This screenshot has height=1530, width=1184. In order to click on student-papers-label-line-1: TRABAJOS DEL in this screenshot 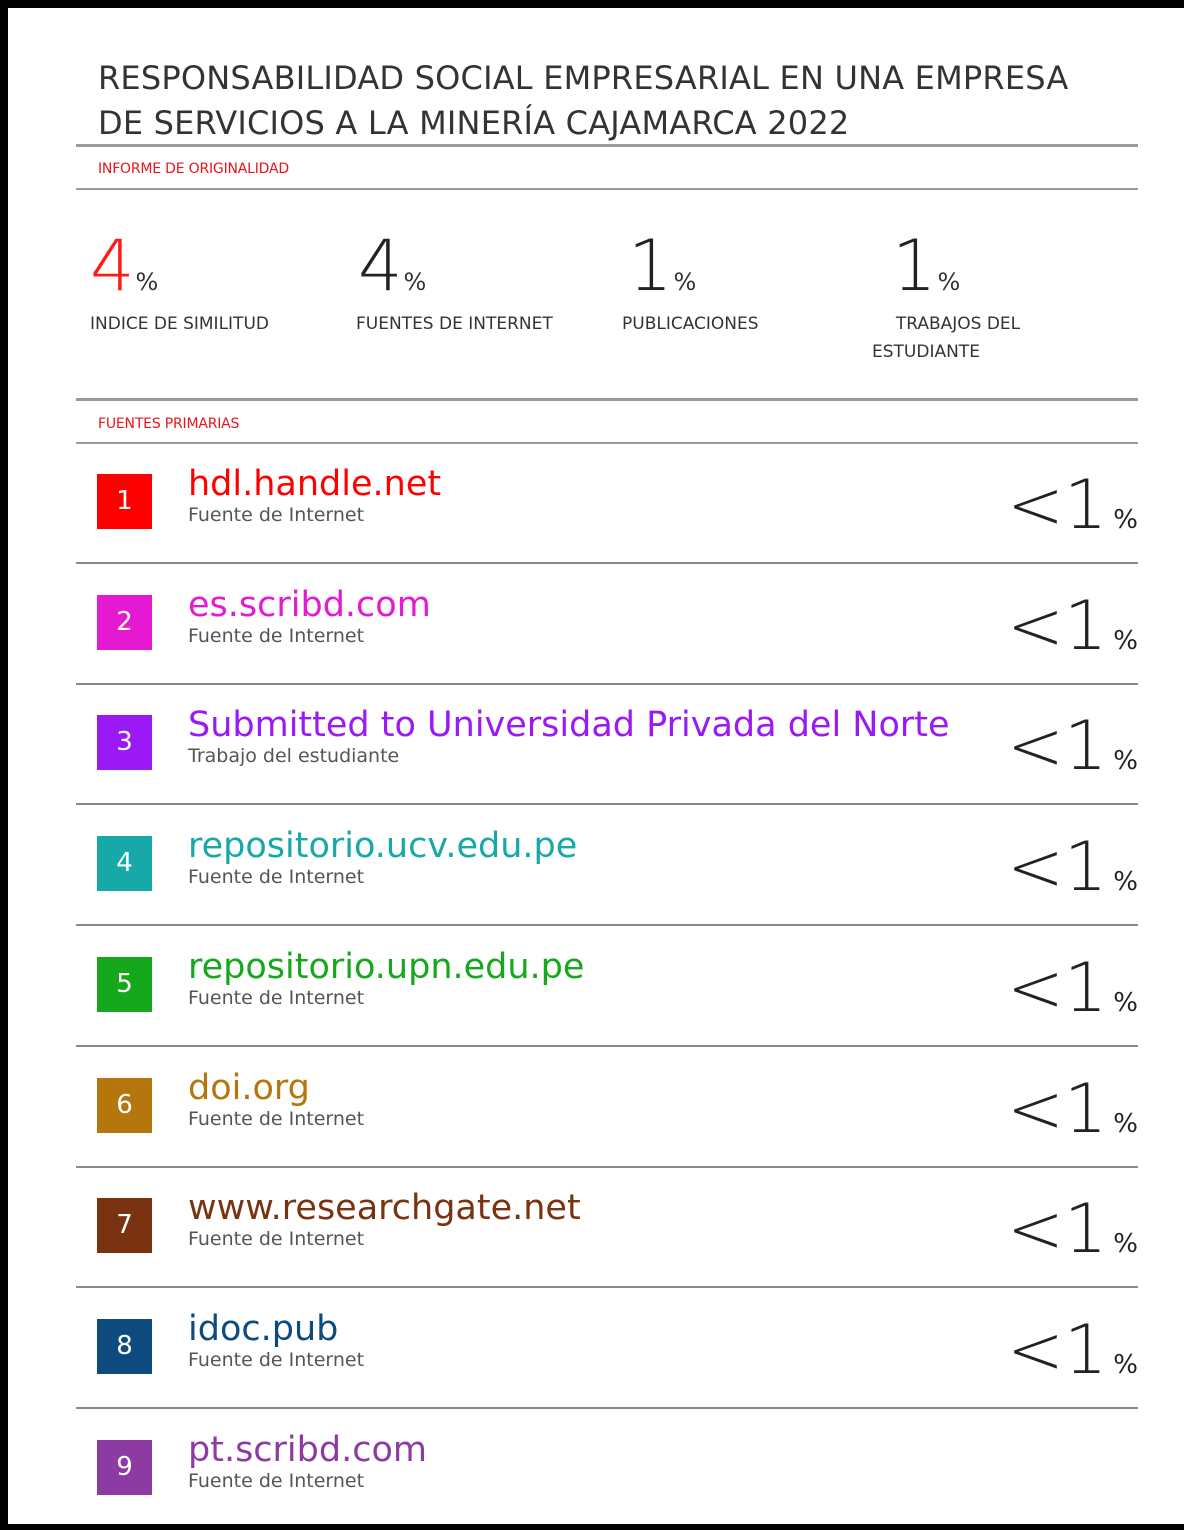, I will do `click(958, 324)`.